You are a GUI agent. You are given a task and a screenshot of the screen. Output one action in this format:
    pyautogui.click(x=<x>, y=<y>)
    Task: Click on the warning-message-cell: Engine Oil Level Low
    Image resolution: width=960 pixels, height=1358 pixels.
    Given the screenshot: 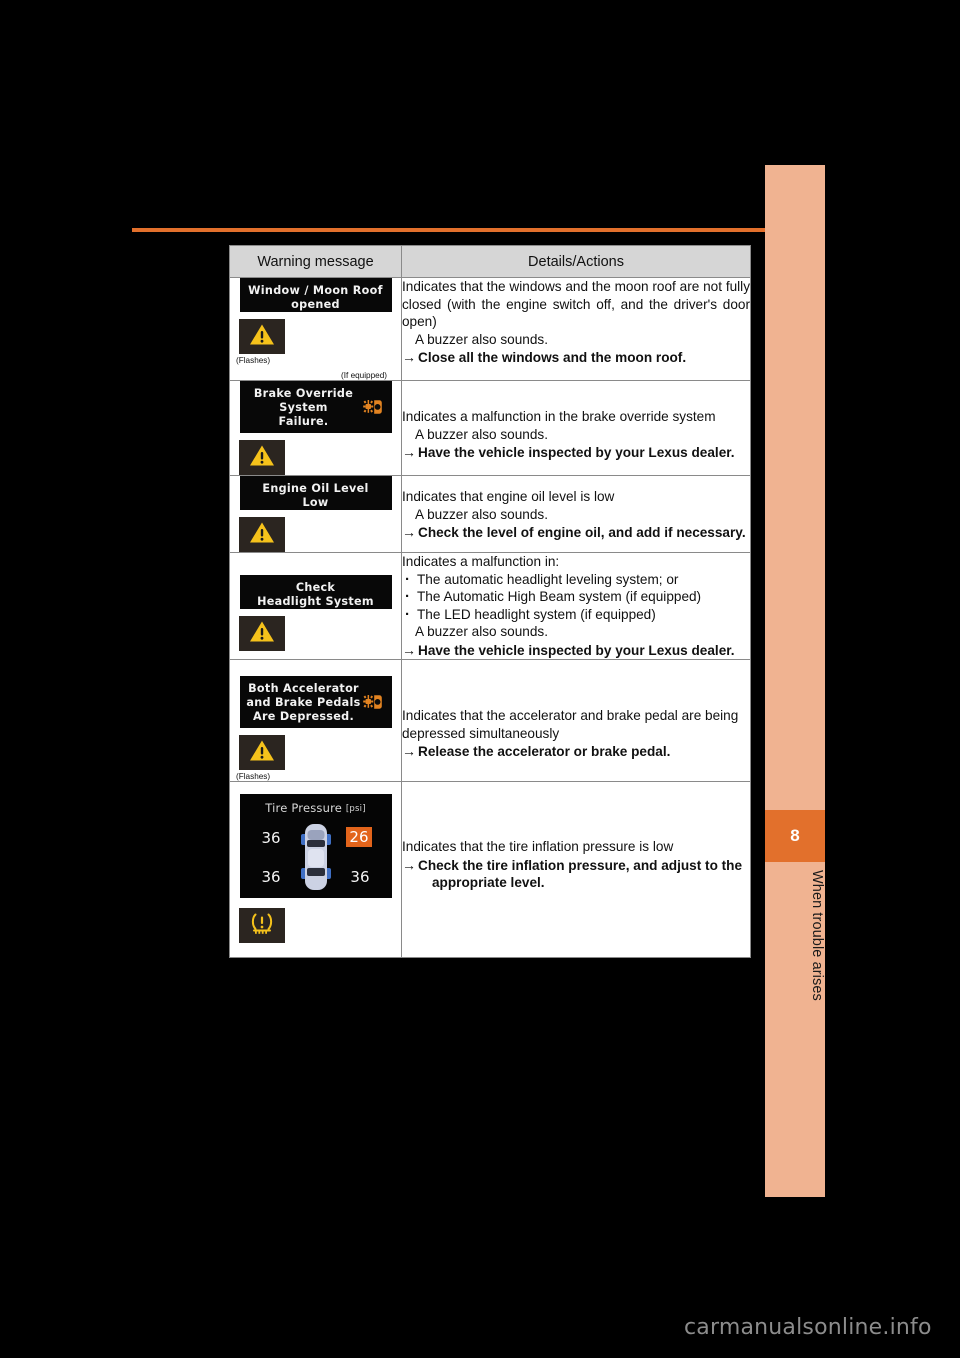 What is the action you would take?
    pyautogui.click(x=315, y=514)
    